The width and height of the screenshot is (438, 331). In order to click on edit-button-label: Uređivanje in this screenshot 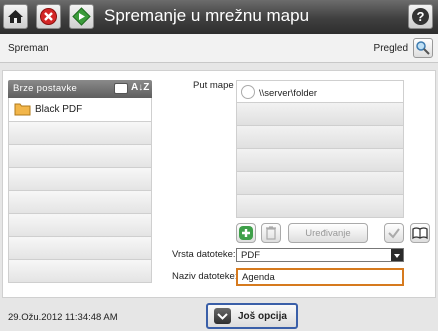, I will do `click(328, 233)`.